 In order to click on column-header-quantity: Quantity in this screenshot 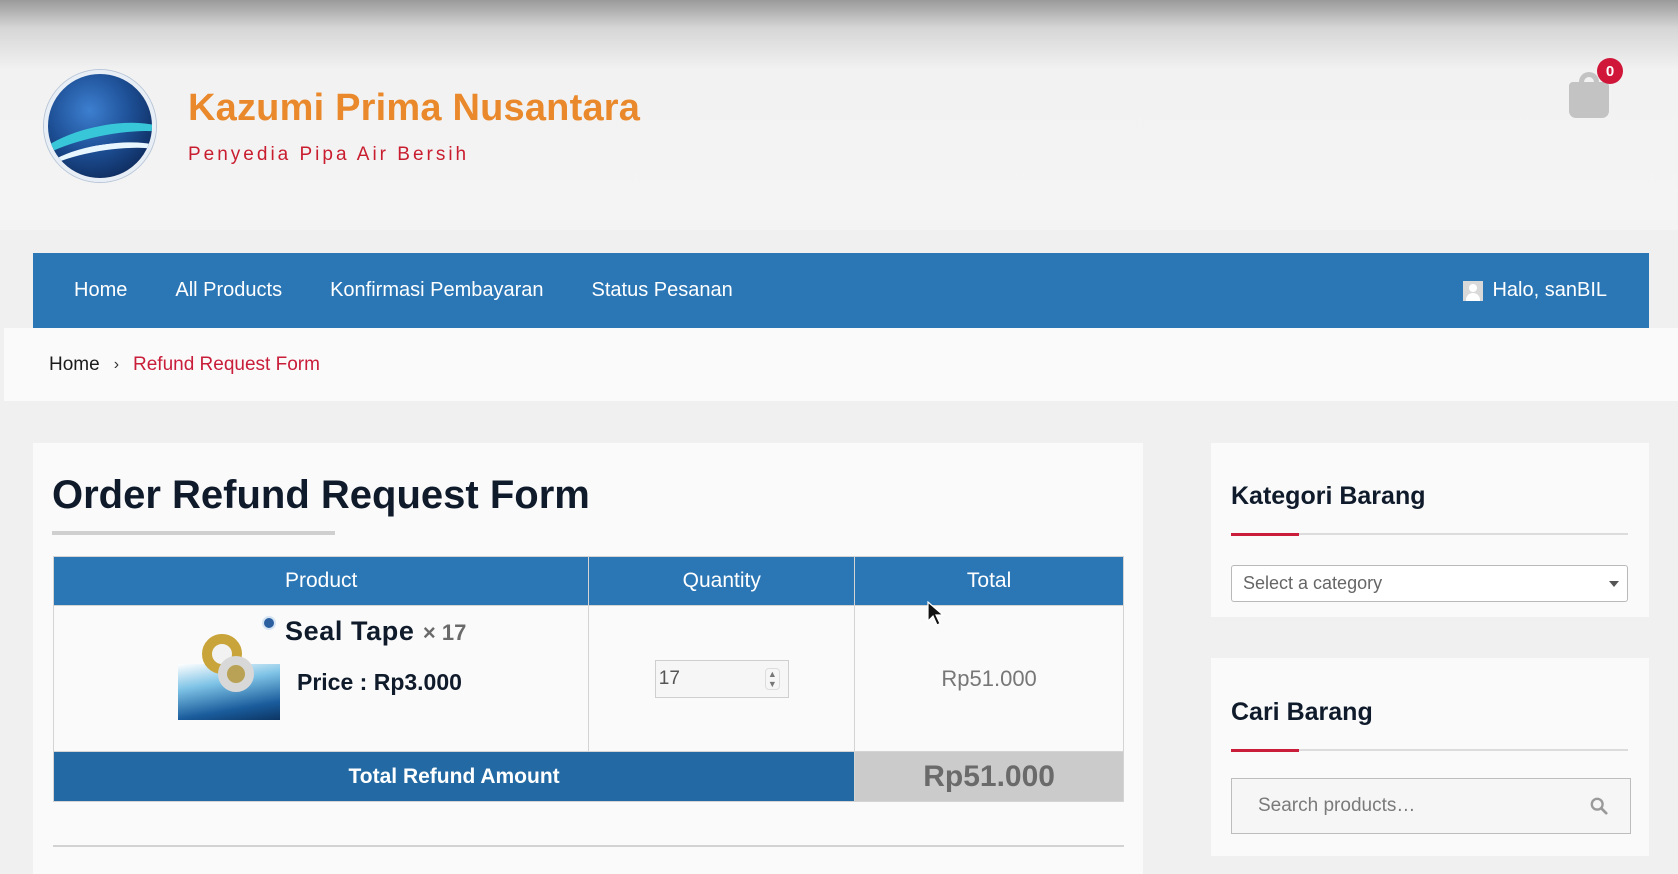, I will do `click(722, 581)`.